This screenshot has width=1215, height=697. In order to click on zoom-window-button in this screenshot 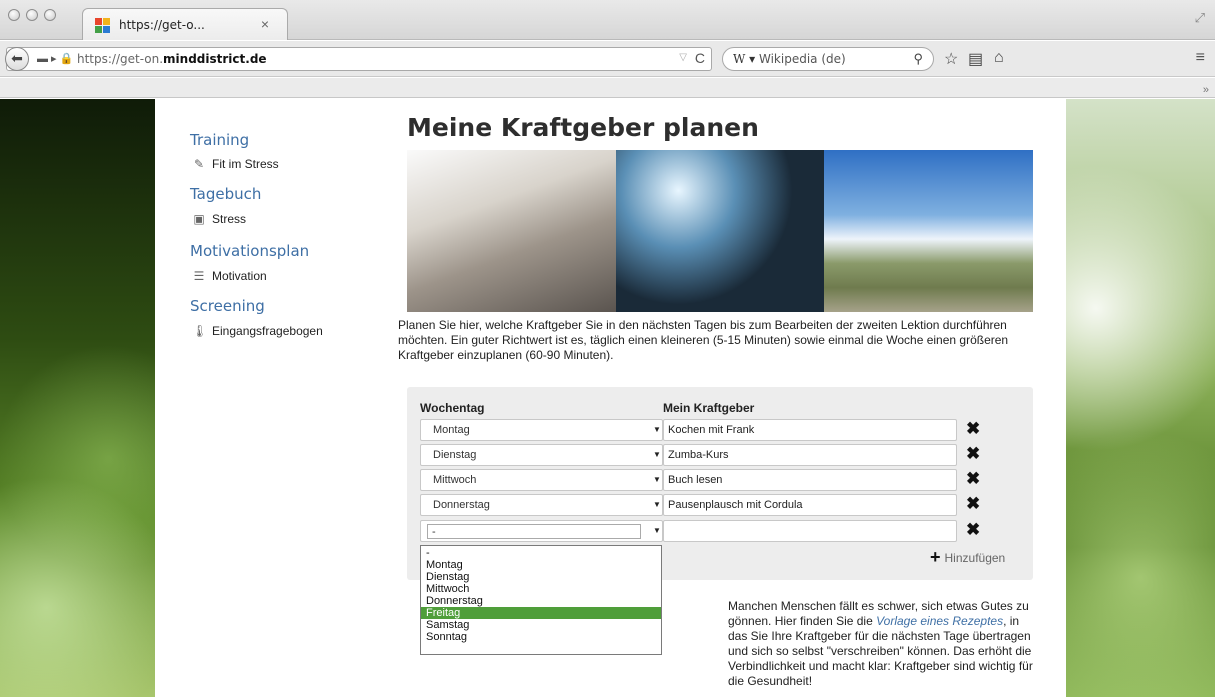, I will do `click(50, 15)`.